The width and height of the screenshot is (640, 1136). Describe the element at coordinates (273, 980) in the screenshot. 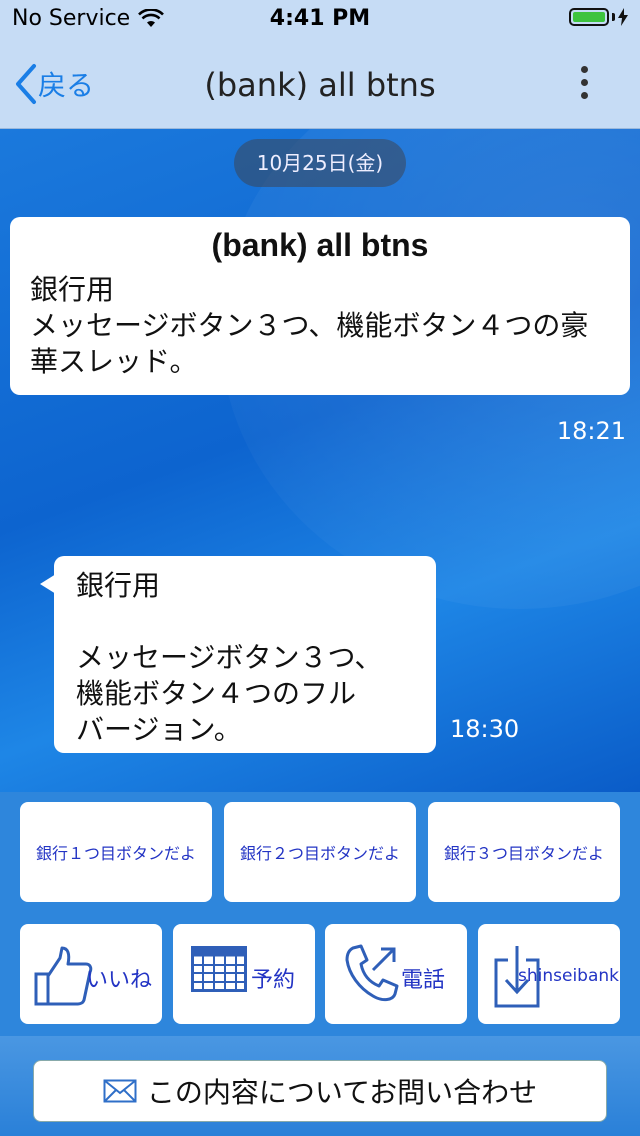

I see `reserve-label: 予約` at that location.